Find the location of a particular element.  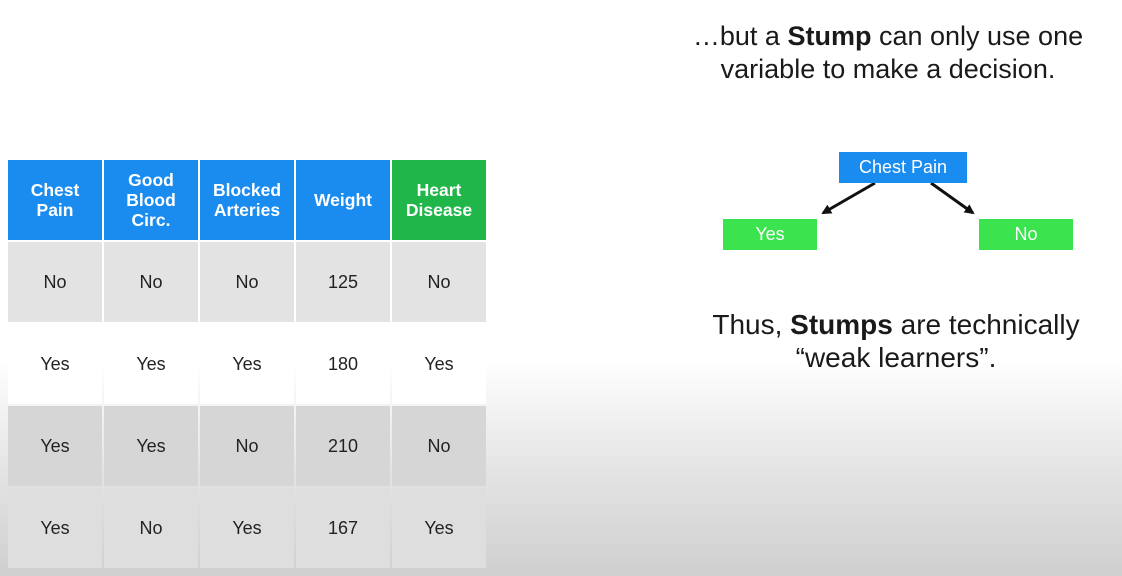

caption-emphasis: Stump is located at coordinates (829, 36).